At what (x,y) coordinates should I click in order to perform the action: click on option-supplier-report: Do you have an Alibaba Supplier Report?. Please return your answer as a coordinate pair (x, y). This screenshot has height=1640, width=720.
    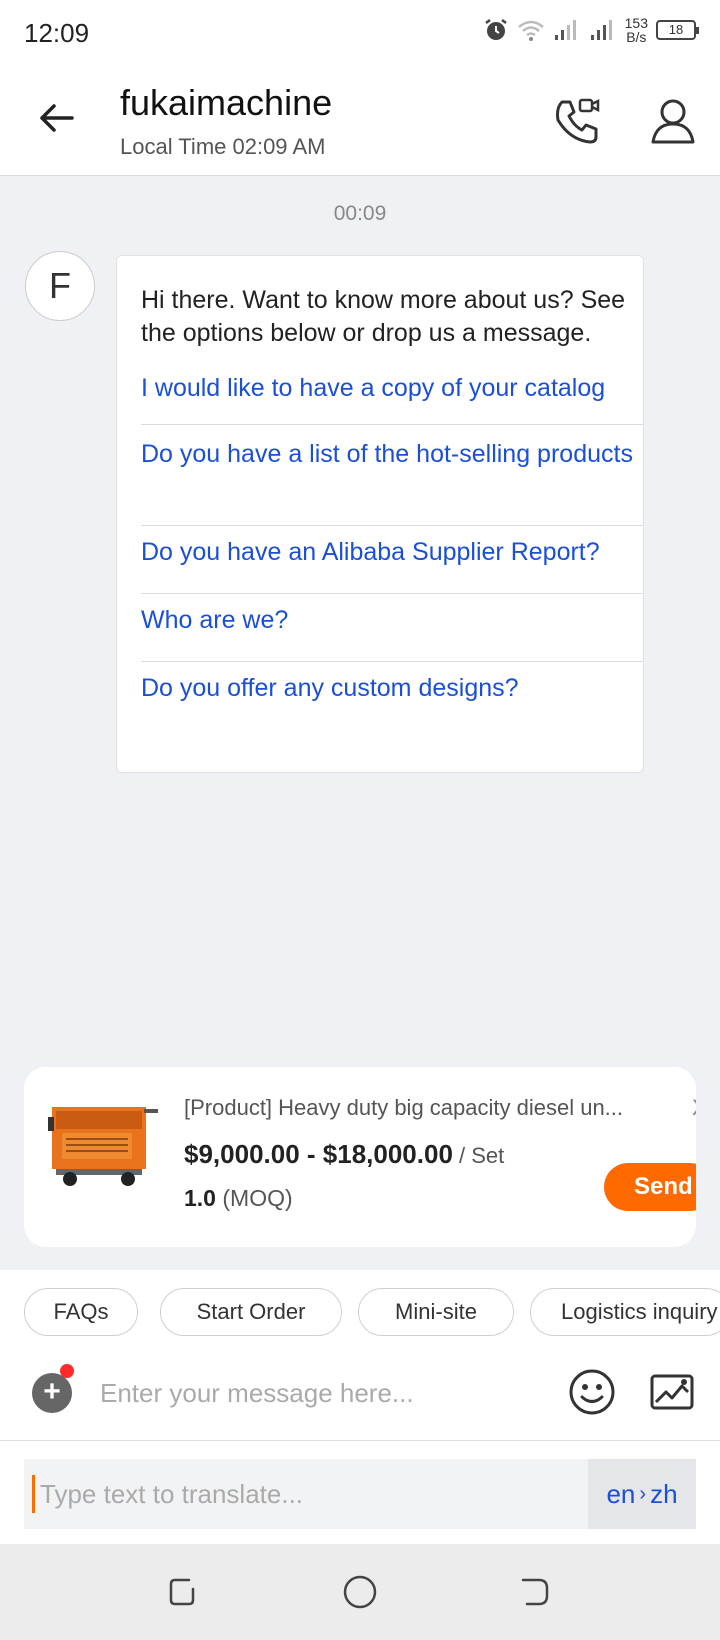
    Looking at the image, I should click on (392, 552).